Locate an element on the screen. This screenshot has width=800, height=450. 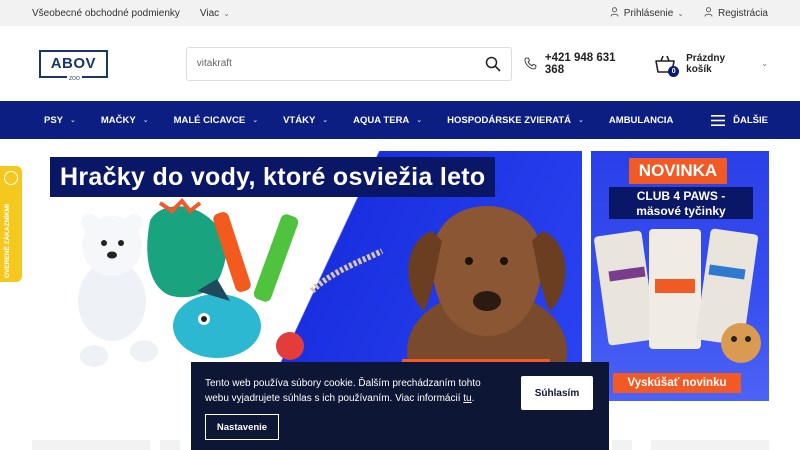
try-new-button: Vyskúšať novinku is located at coordinates (677, 383).